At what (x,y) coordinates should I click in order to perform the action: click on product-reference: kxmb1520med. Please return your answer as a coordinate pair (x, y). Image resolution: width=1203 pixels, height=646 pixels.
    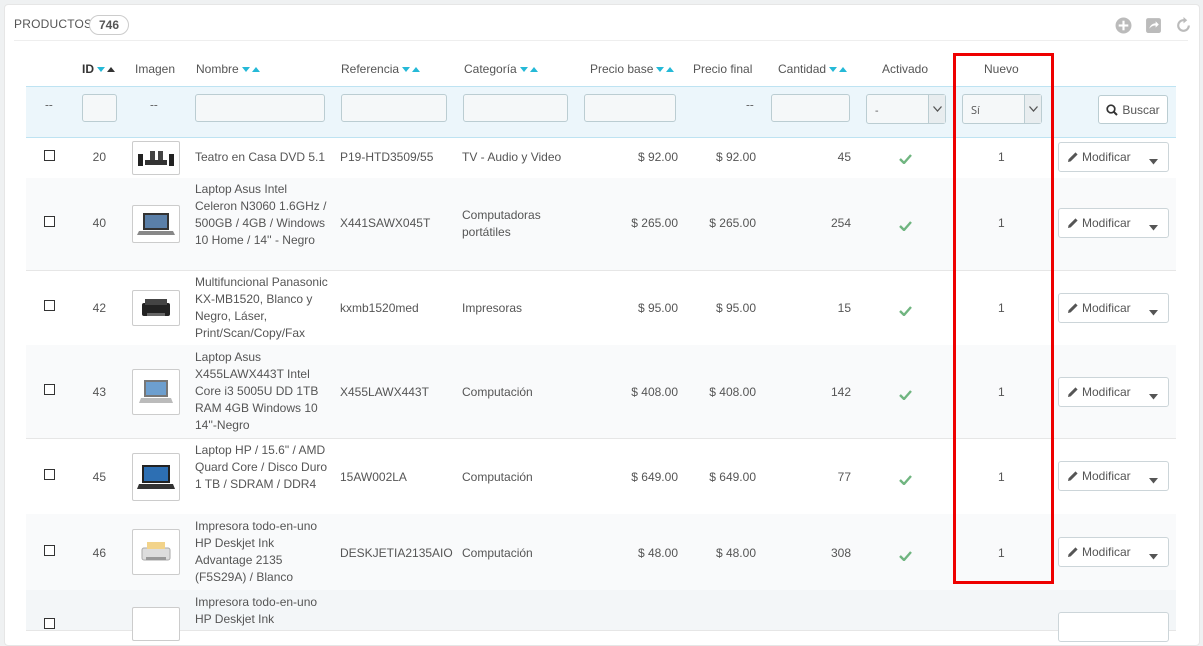
    Looking at the image, I should click on (379, 308).